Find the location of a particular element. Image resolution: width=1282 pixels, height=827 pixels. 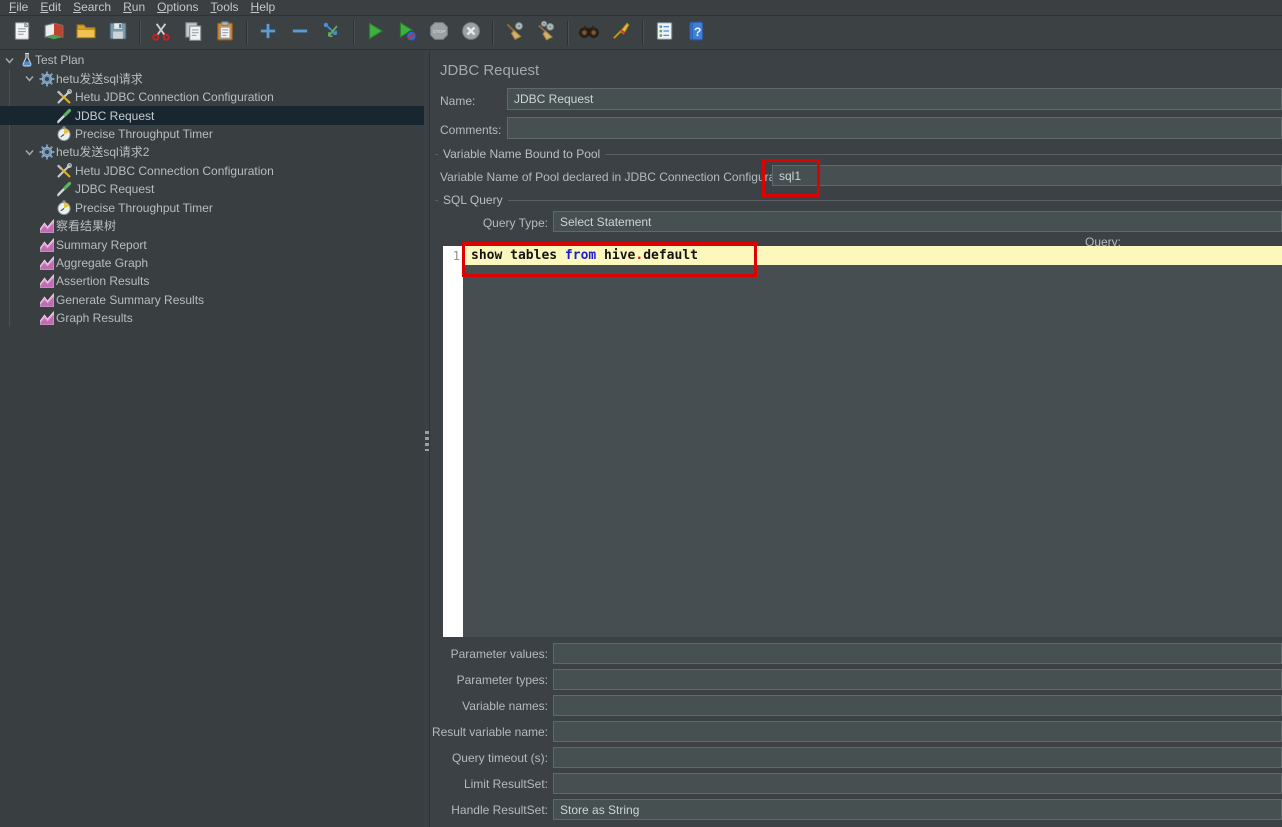

tree-item-precise-throughput-timer-2: Precise Throughput Timer is located at coordinates (212, 208).